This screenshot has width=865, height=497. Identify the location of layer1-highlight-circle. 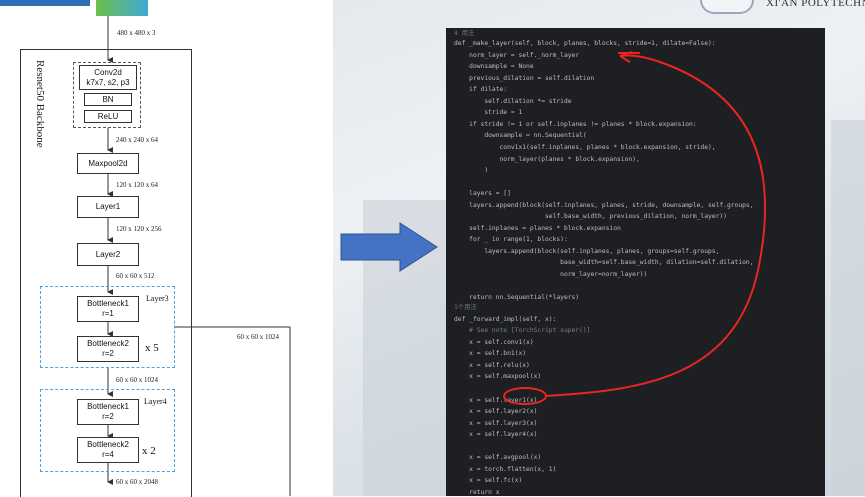
(525, 396).